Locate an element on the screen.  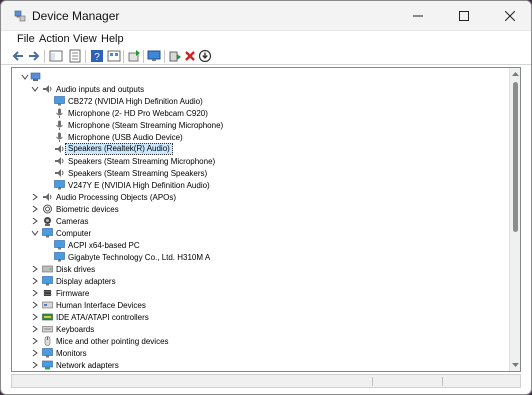
menu-action: Action is located at coordinates (54, 39).